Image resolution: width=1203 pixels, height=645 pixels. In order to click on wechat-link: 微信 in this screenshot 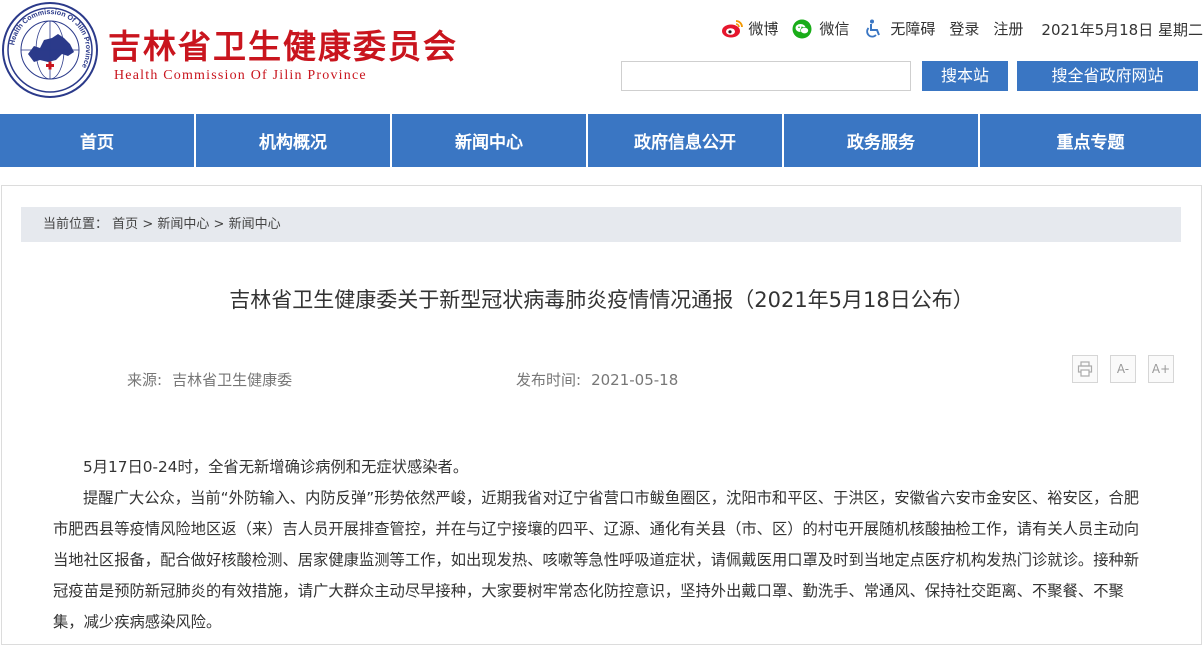, I will do `click(820, 29)`.